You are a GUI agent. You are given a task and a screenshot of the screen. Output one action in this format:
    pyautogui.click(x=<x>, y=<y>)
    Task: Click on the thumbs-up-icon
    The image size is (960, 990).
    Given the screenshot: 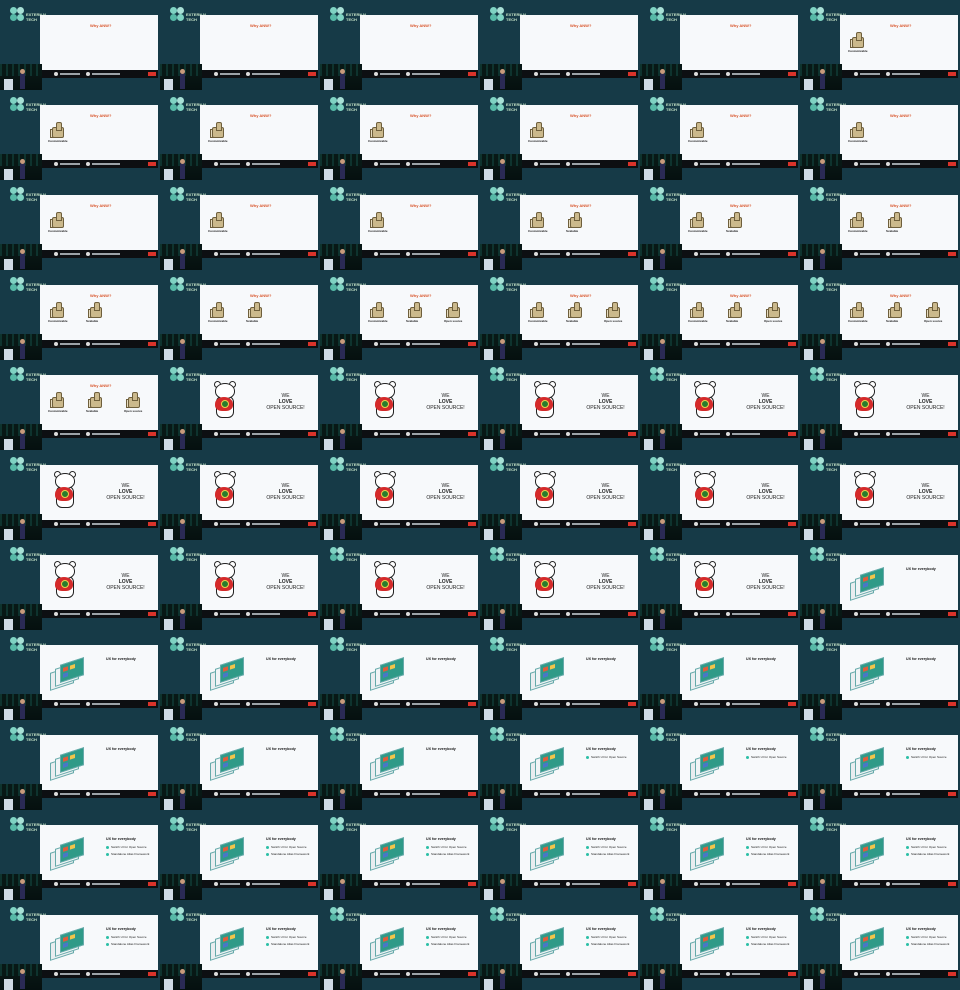 What is the action you would take?
    pyautogui.click(x=133, y=399)
    